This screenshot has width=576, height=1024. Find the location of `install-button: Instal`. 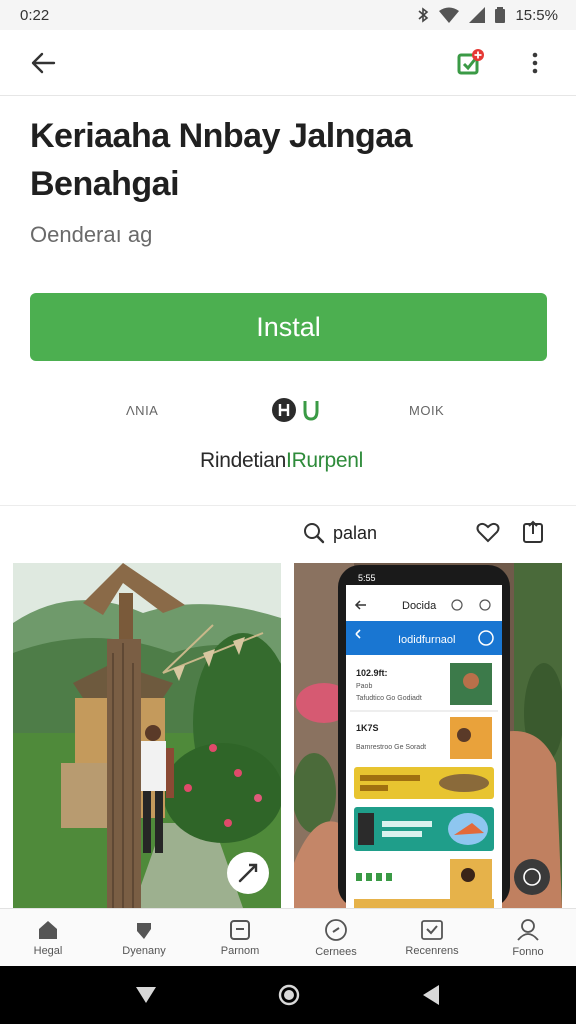

install-button: Instal is located at coordinates (288, 327).